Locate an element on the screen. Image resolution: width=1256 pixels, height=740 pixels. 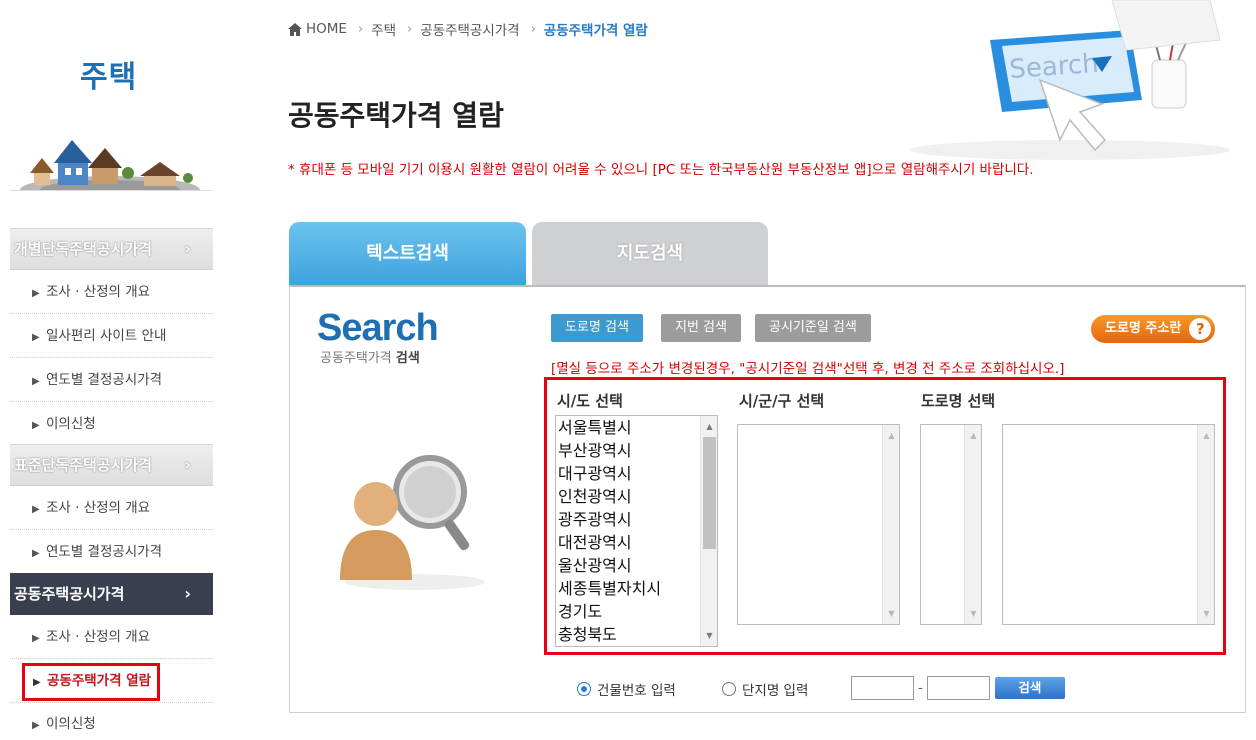
sido-option: 울산광역시 is located at coordinates (636, 565).